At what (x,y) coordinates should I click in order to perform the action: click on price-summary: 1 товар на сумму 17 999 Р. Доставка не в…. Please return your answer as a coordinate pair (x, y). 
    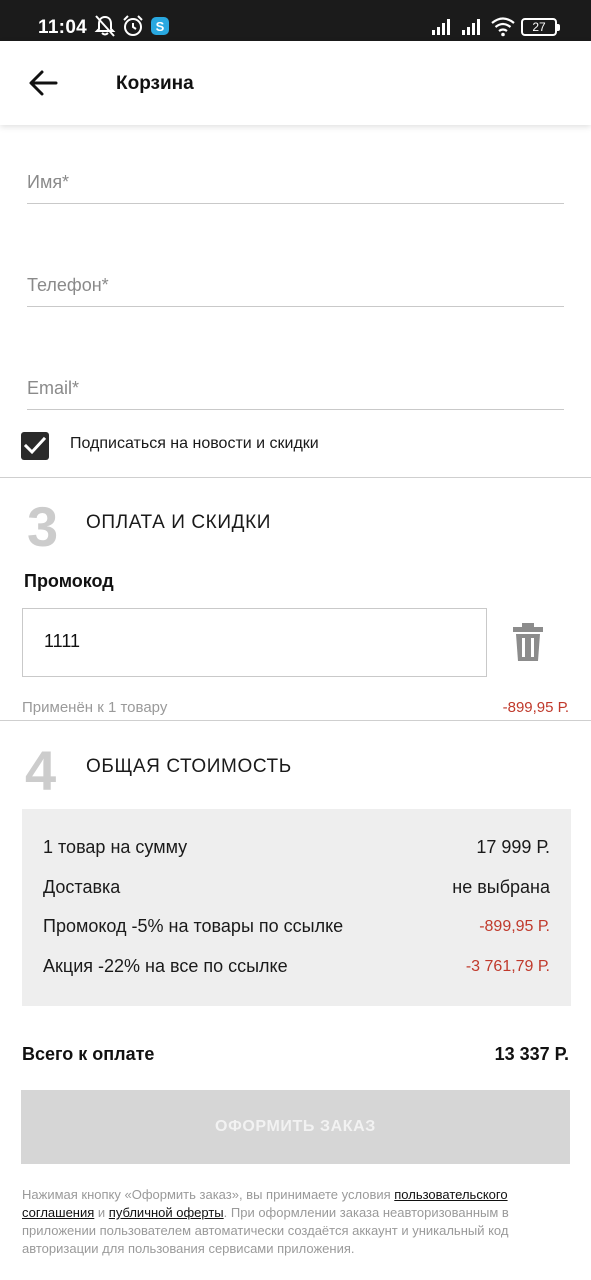
    Looking at the image, I should click on (296, 907).